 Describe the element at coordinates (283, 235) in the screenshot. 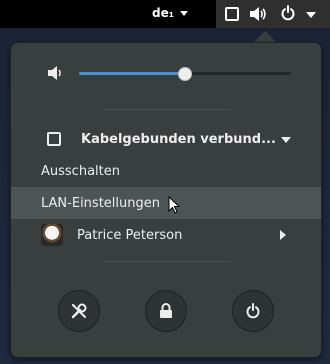

I see `chevron-right-icon` at that location.